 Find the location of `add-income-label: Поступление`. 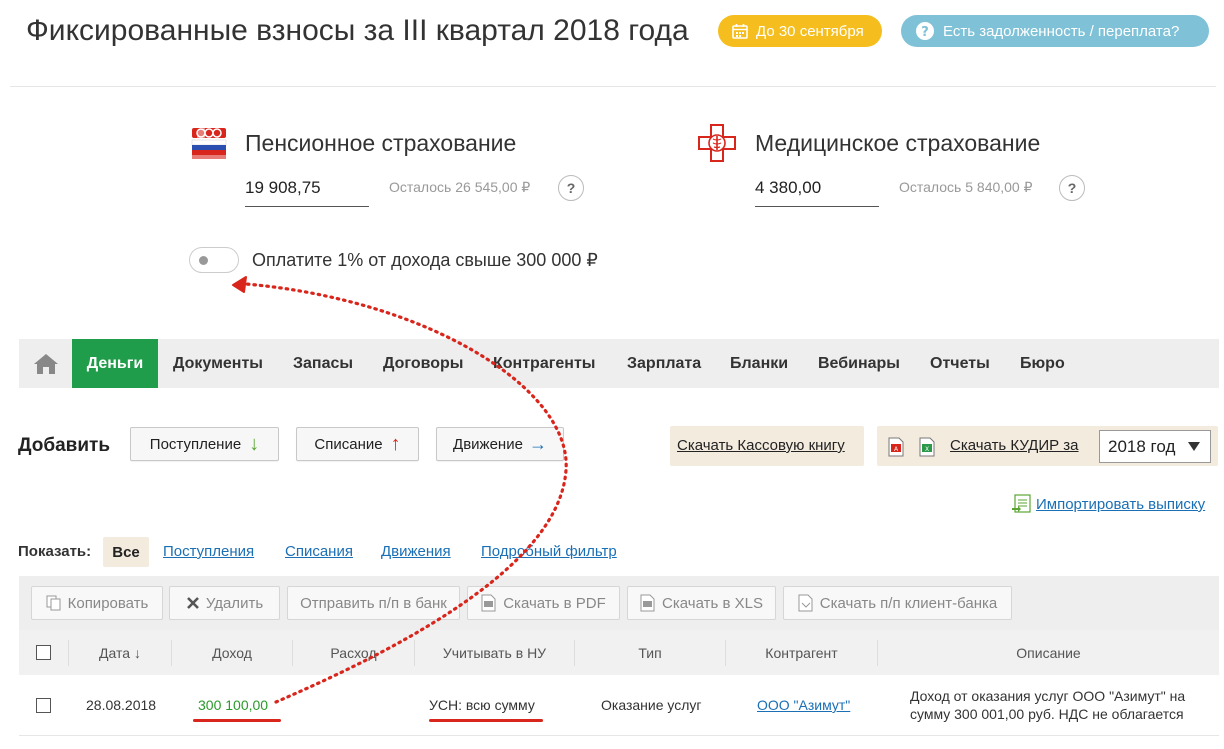

add-income-label: Поступление is located at coordinates (195, 444).